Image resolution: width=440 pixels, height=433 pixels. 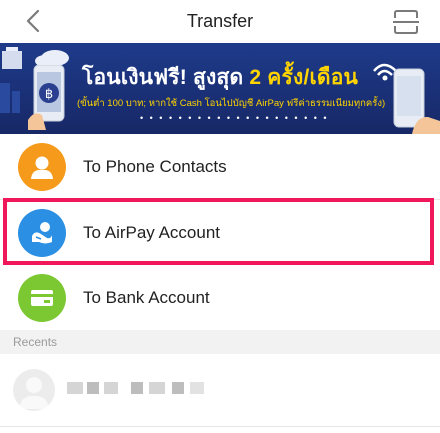 I want to click on recents-heading: Recents, so click(x=35, y=342).